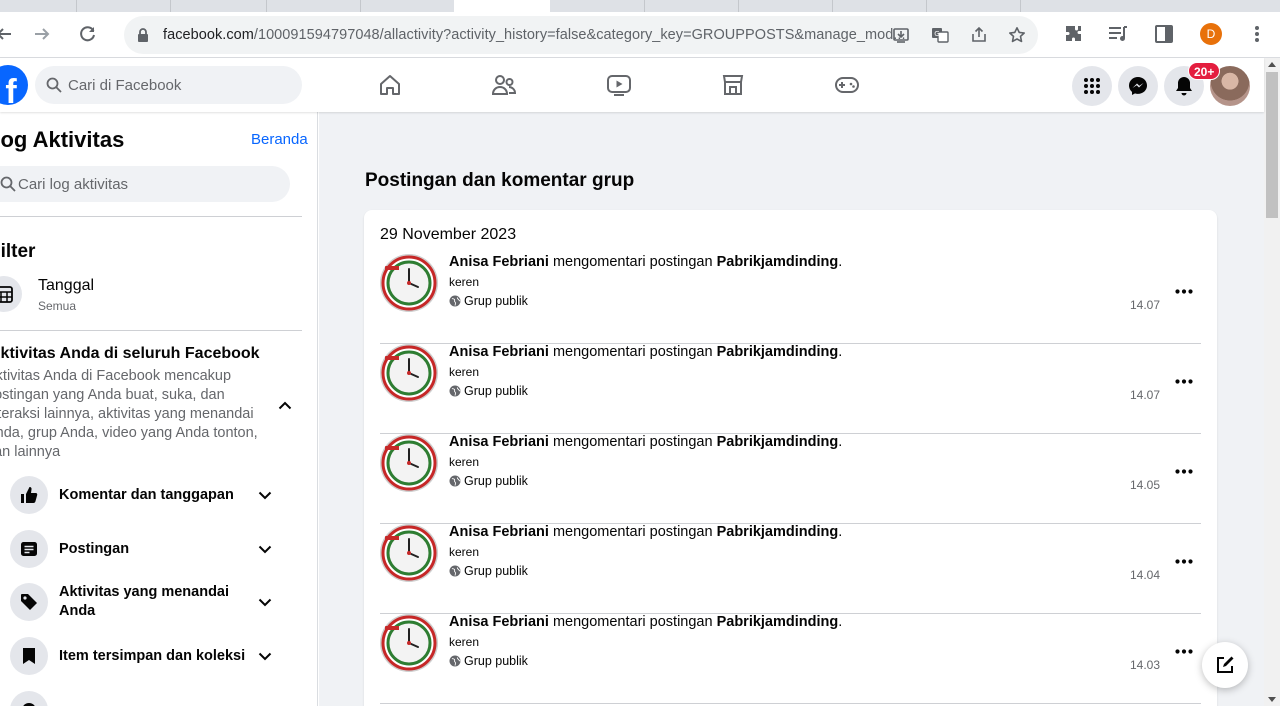  What do you see at coordinates (143, 296) in the screenshot?
I see `date-filter: Tanggal Semua` at bounding box center [143, 296].